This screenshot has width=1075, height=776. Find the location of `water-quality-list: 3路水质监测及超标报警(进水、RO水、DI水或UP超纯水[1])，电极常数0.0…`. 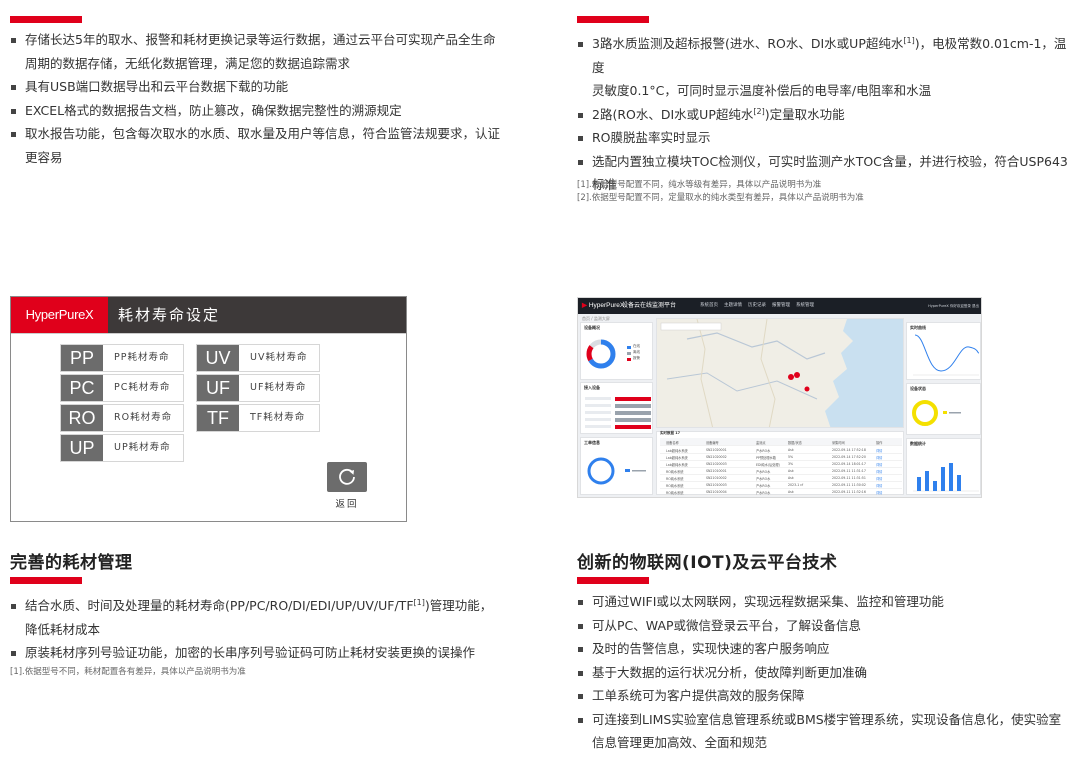

water-quality-list: 3路水质监测及超标报警(进水、RO水、DI水或UP超纯水[1])，电极常数0.0… is located at coordinates (824, 114).